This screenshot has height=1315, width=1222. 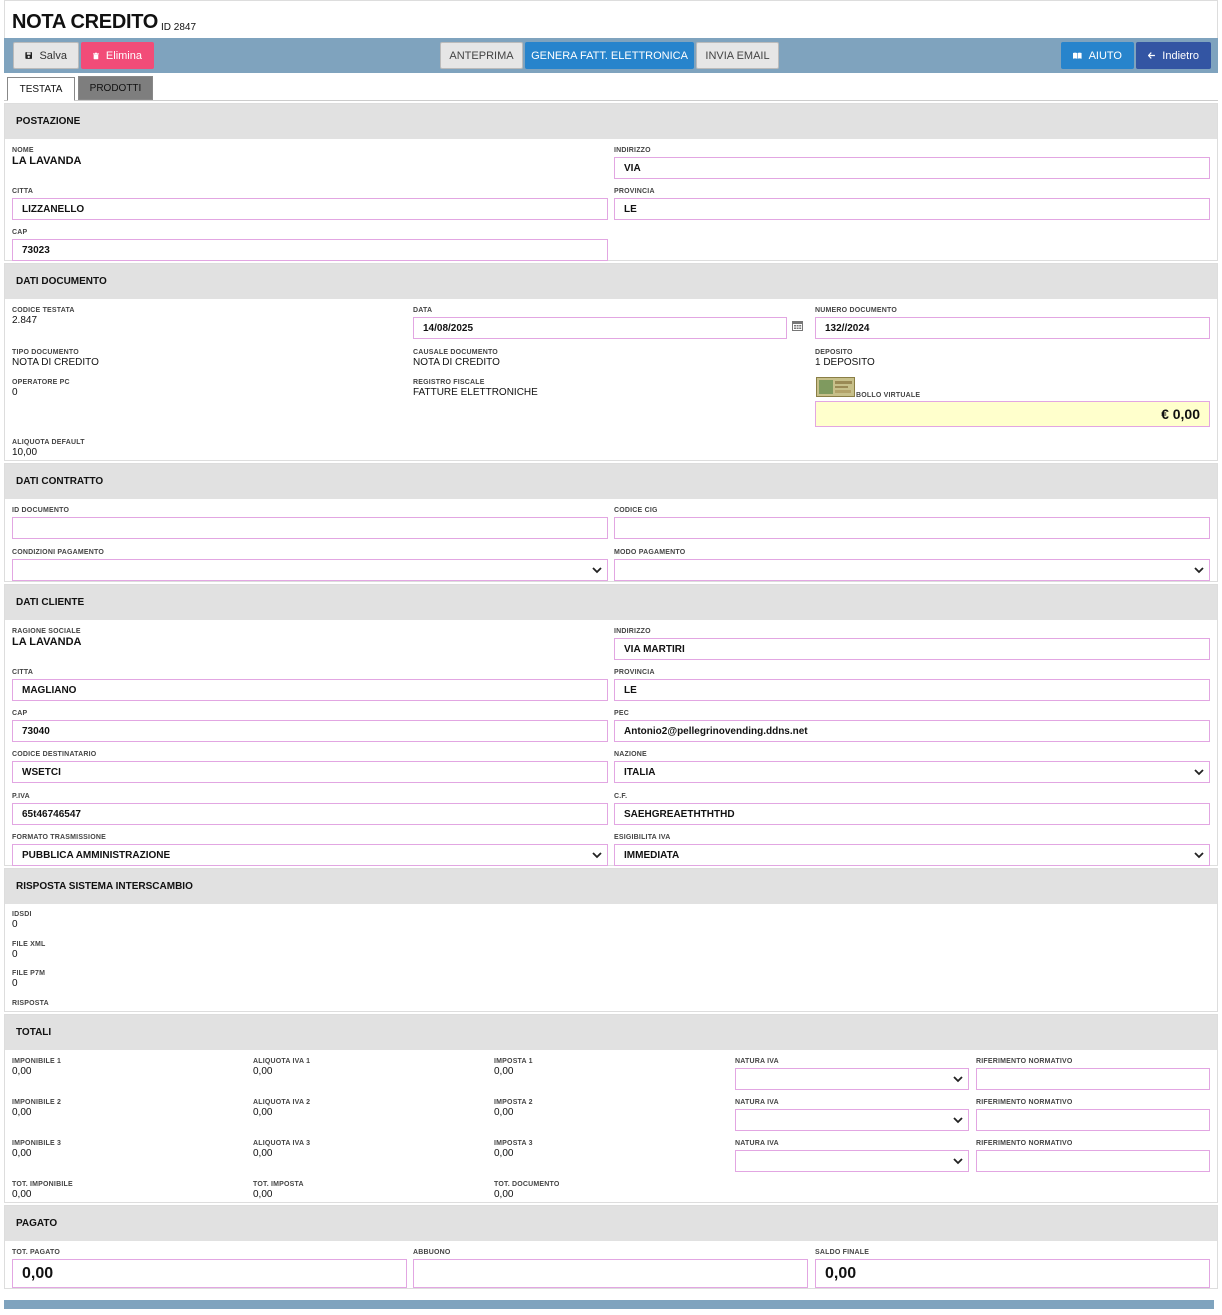 I want to click on formato-trasmissione-select: PUBBLICA AMMINISTRAZIONE, so click(x=310, y=855).